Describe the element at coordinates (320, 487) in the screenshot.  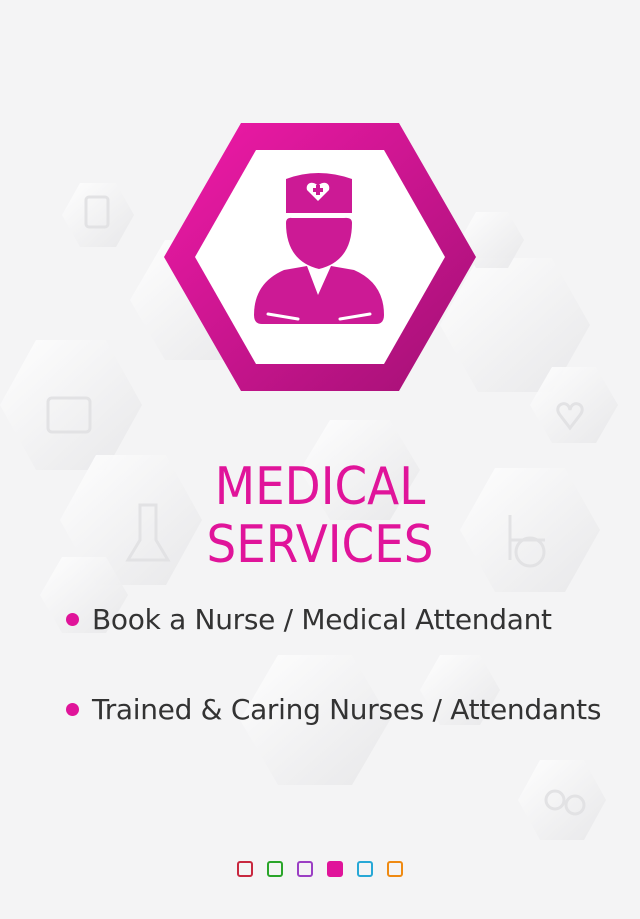
I see `page-title-line1: MEDICAL` at that location.